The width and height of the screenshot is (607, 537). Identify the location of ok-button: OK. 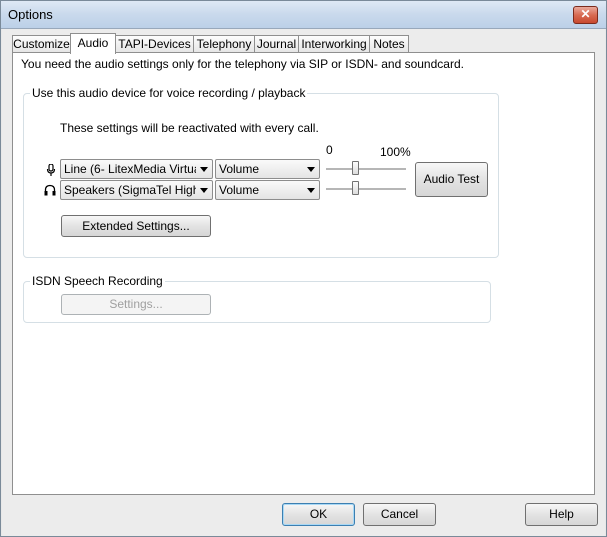
(318, 514).